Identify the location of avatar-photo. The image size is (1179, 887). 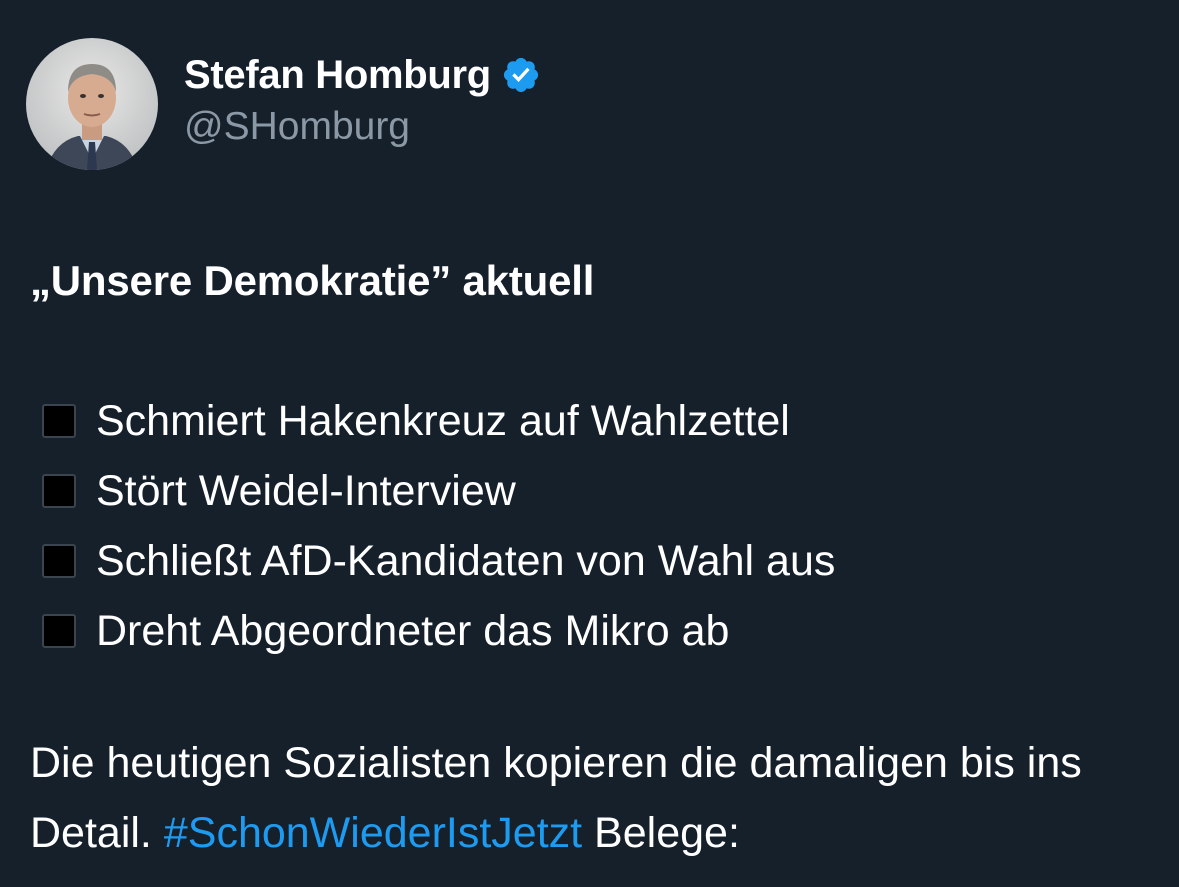
(92, 104).